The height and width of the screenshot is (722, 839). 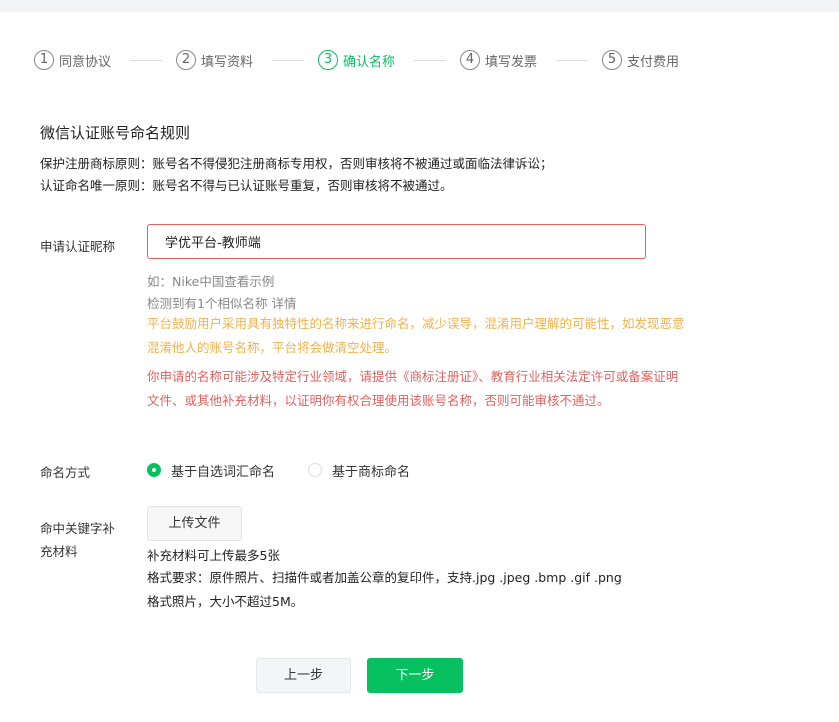 What do you see at coordinates (115, 133) in the screenshot?
I see `rules-title: 微信认证账号命名规则` at bounding box center [115, 133].